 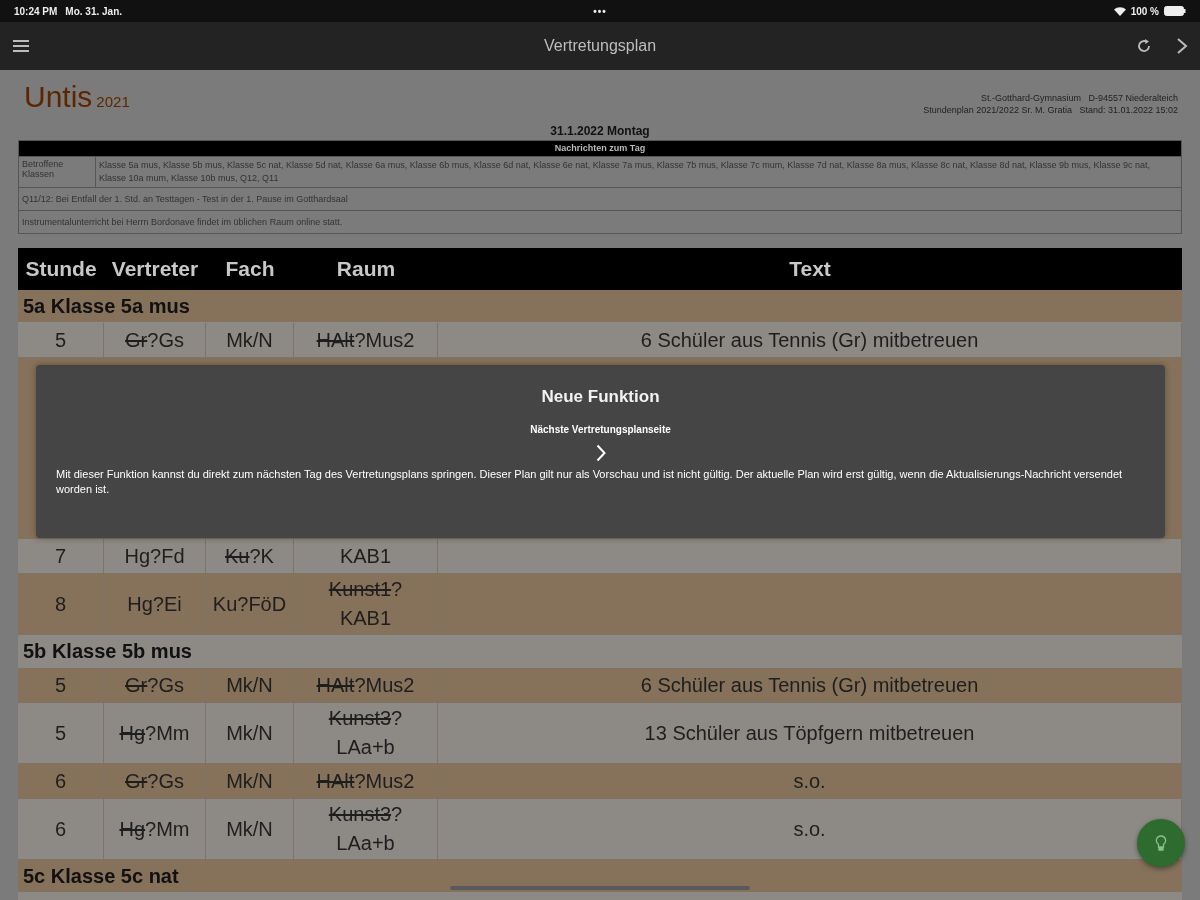 I want to click on column-header: Stunde, so click(x=61, y=269).